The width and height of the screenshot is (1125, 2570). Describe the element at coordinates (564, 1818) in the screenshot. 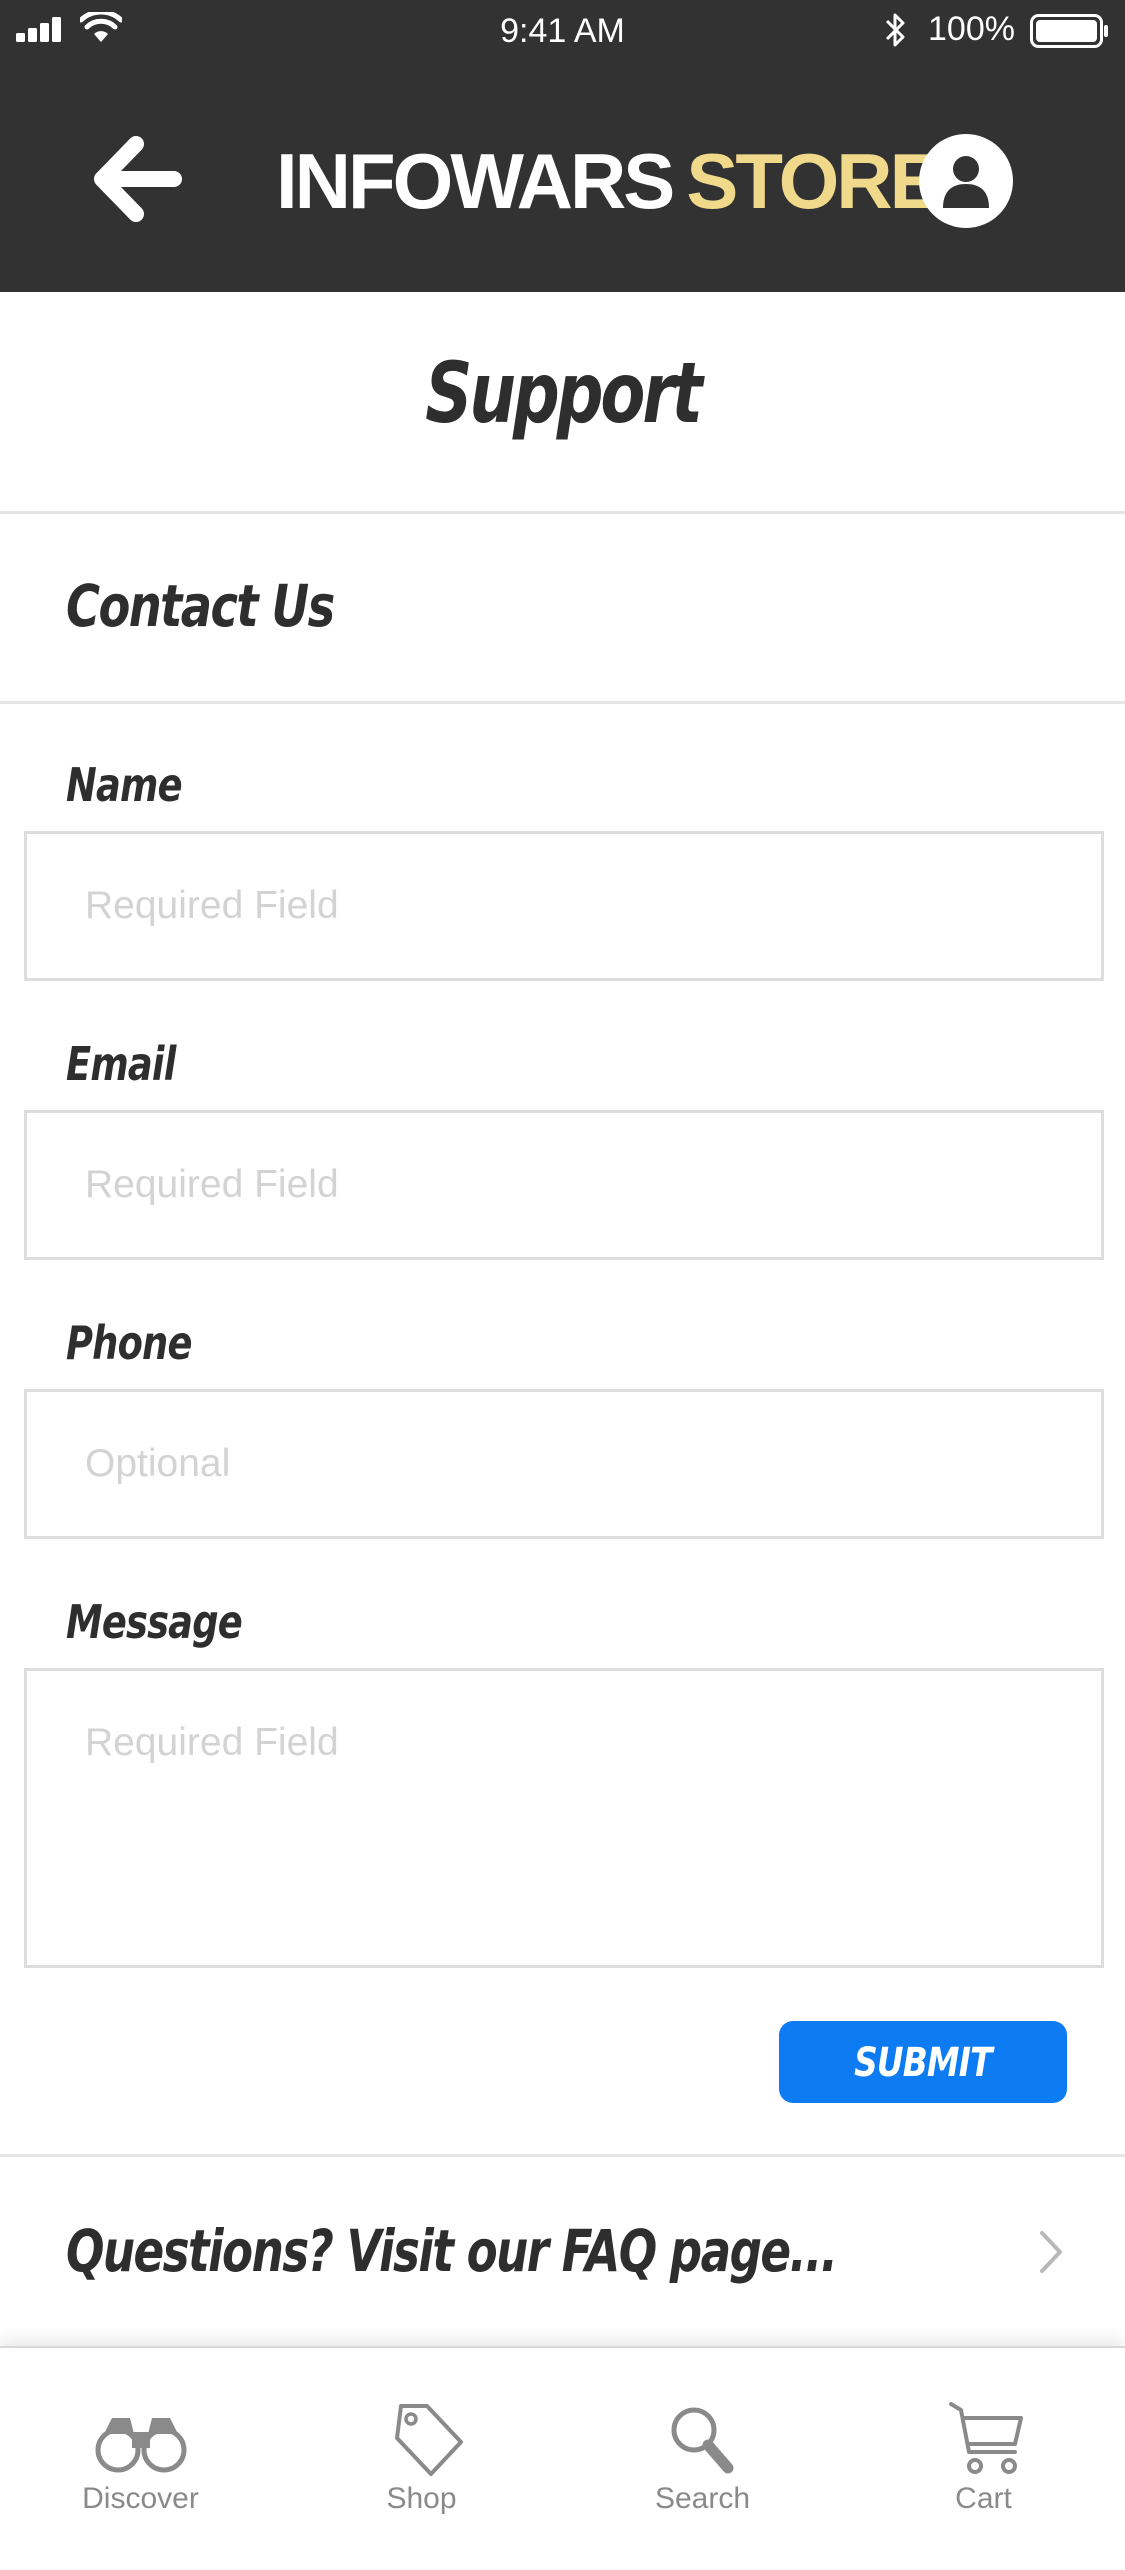

I see `message-field` at that location.